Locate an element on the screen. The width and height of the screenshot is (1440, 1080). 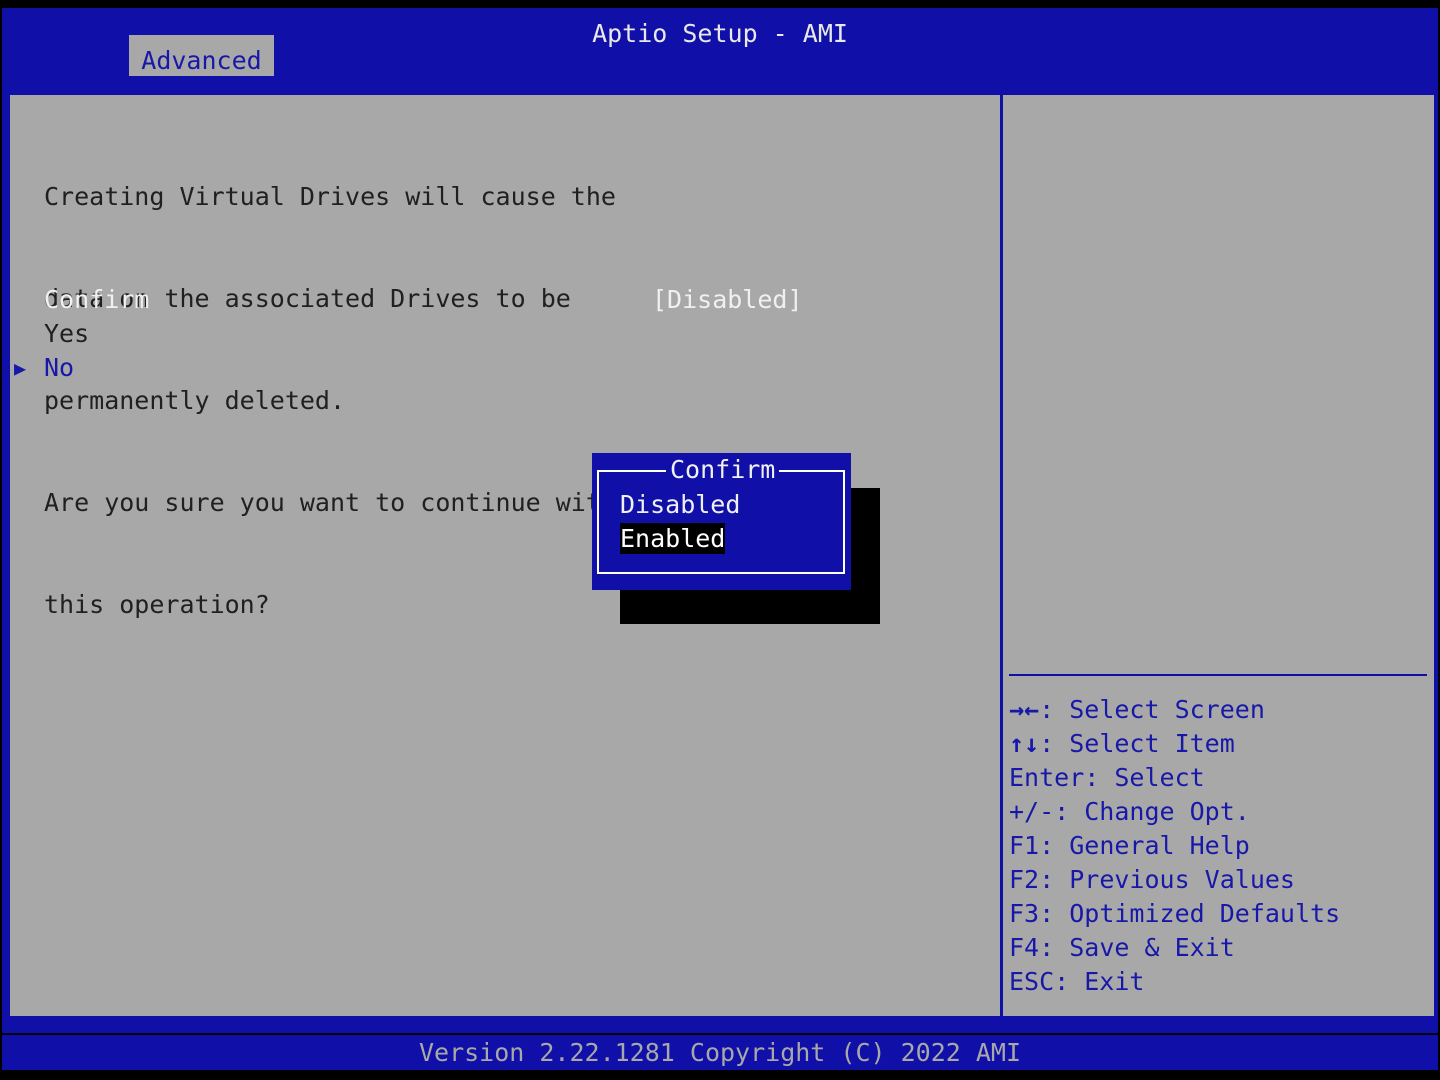
panel-divider is located at coordinates (1001, 556).